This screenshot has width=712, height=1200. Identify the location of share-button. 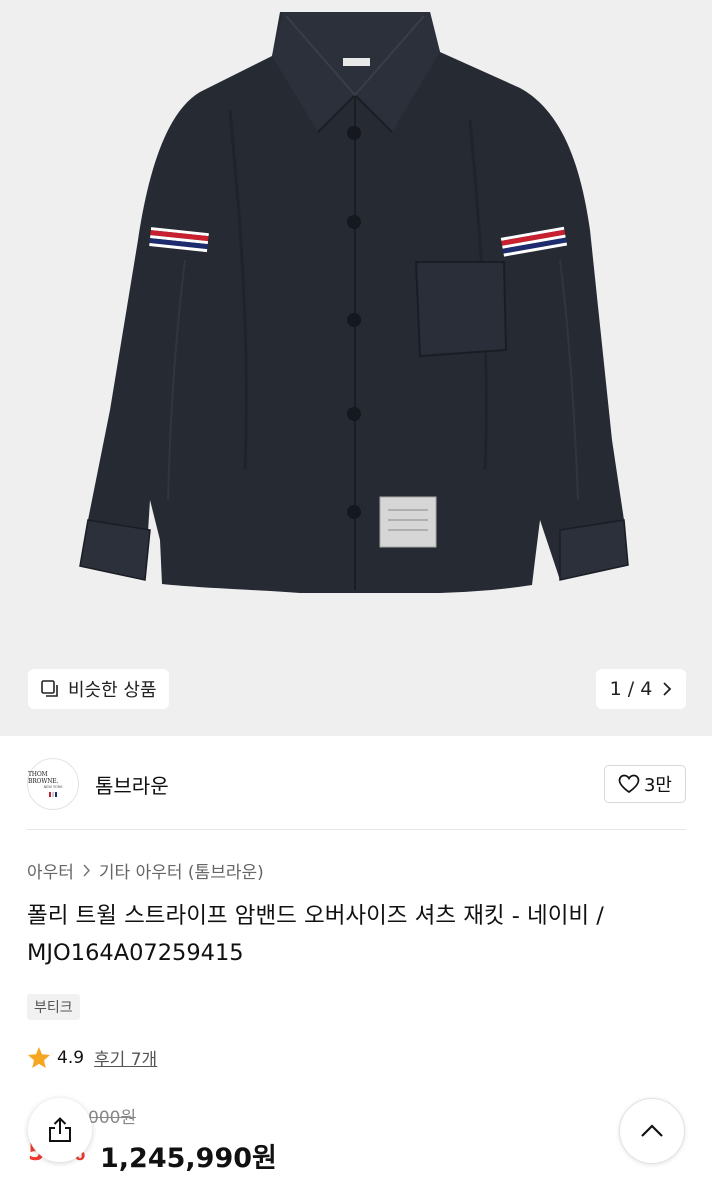
(60, 1130).